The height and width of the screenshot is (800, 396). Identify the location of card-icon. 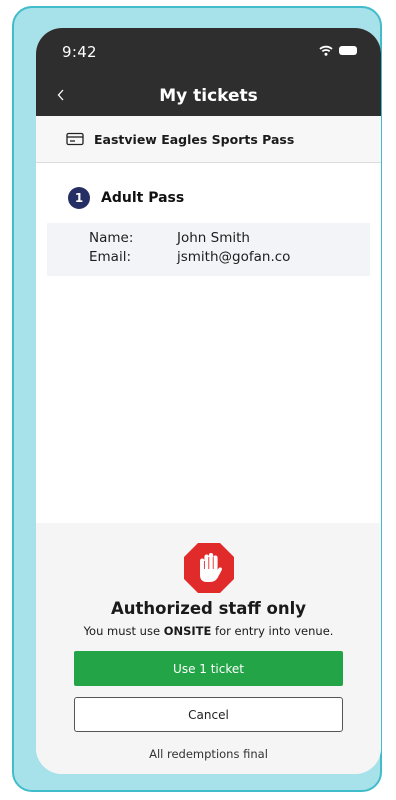
(75, 139).